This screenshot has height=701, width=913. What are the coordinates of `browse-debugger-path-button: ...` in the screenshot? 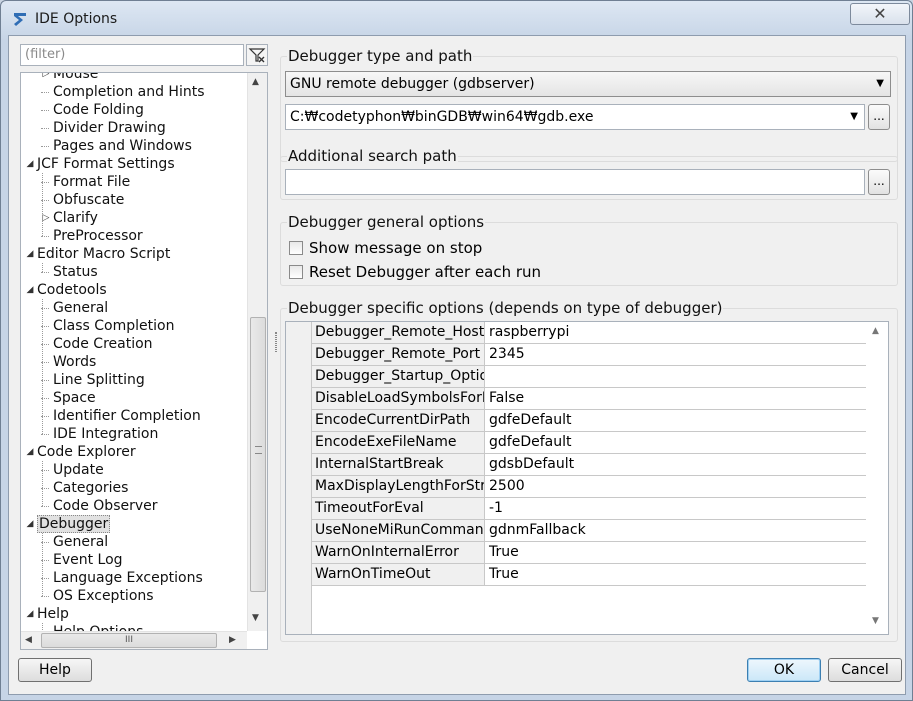 It's located at (879, 117).